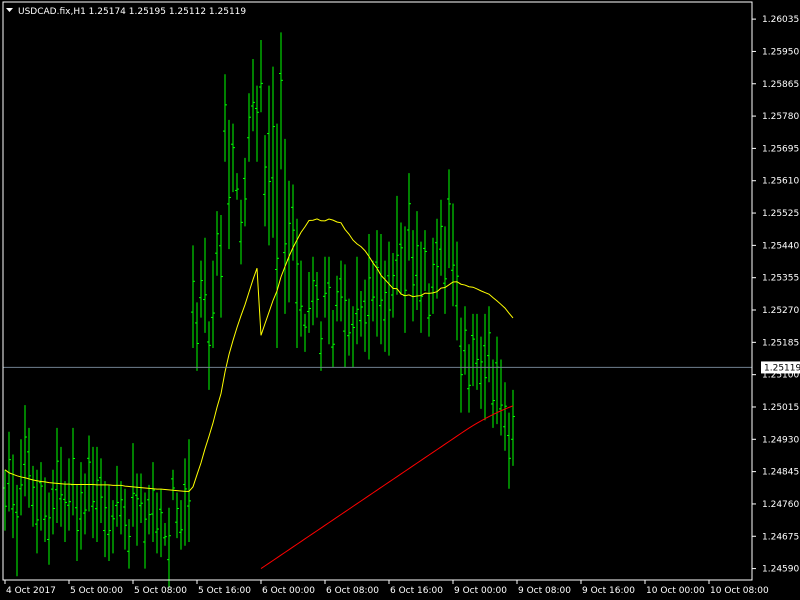  I want to click on y-tick-label: 1.25185, so click(780, 343).